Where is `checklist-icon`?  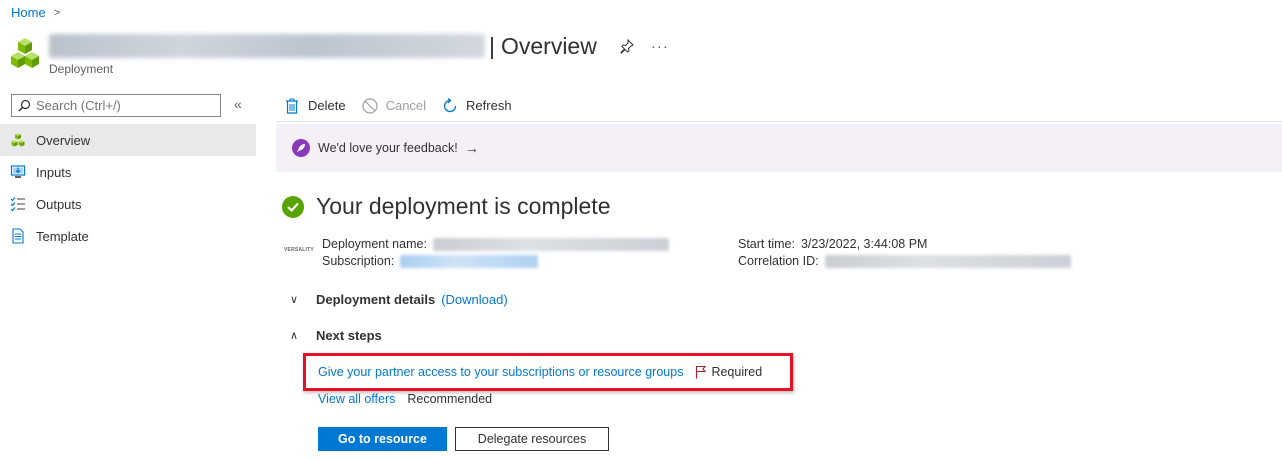 checklist-icon is located at coordinates (18, 204).